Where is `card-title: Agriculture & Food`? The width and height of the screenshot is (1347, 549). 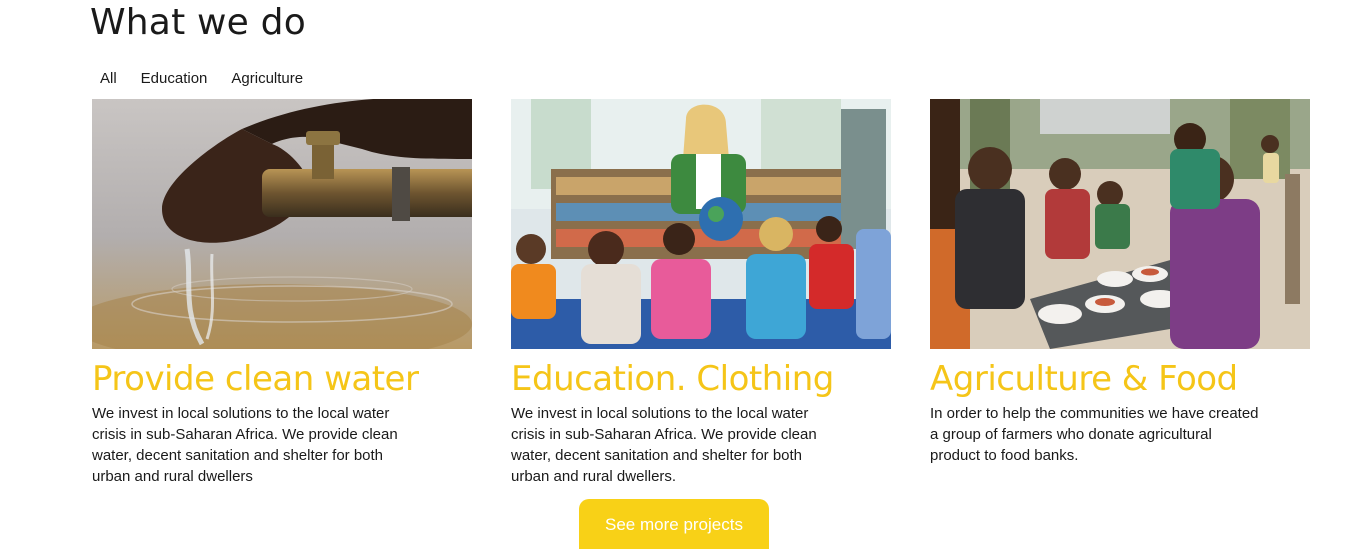
card-title: Agriculture & Food is located at coordinates (1120, 379).